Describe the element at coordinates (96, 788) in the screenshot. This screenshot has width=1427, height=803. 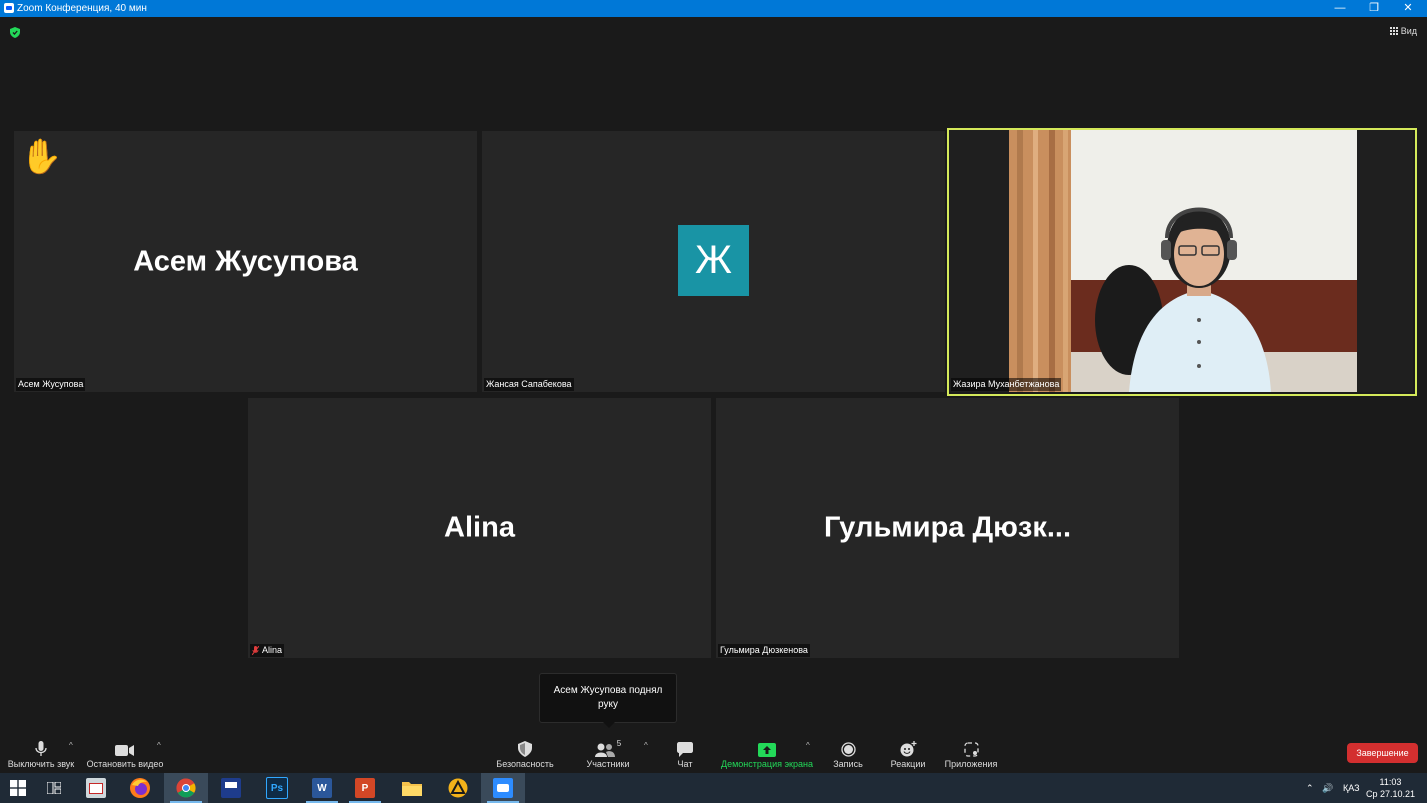
I see `screenshot-app-icon` at that location.